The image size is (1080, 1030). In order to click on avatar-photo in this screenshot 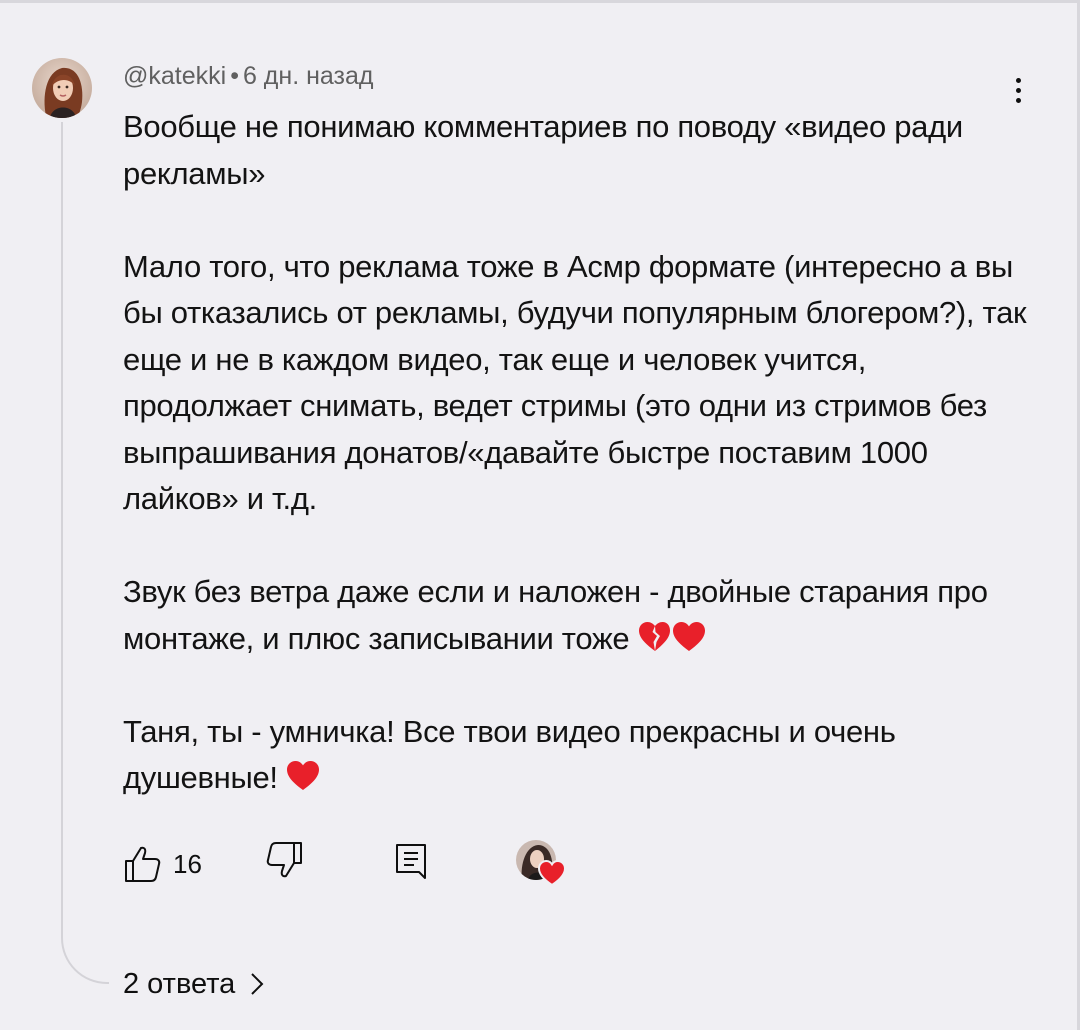, I will do `click(62, 88)`.